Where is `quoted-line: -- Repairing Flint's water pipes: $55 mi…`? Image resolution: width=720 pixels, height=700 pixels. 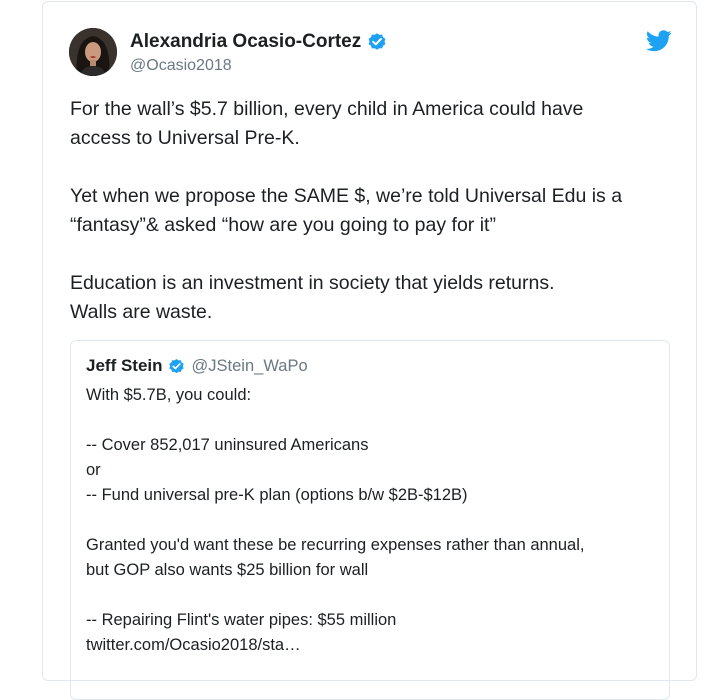
quoted-line: -- Repairing Flint's water pipes: $55 mi… is located at coordinates (241, 620).